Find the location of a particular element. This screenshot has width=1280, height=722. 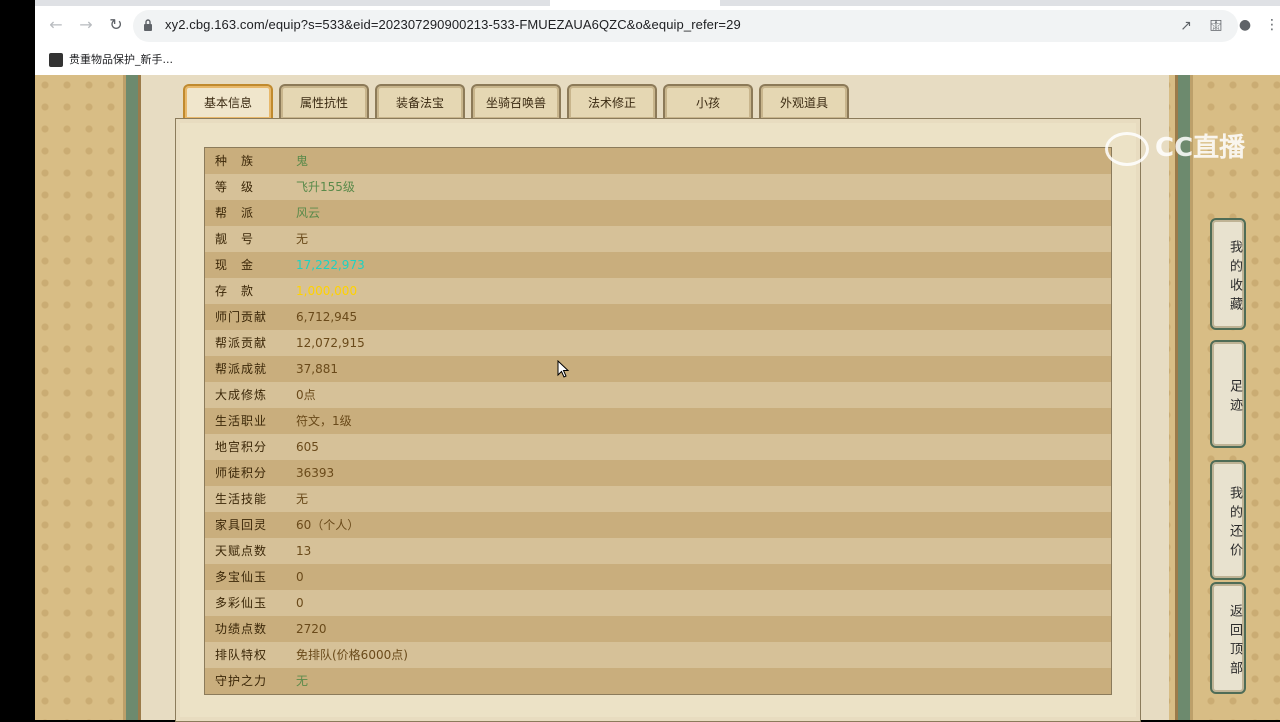

row-label: 生活职业 is located at coordinates (241, 421).